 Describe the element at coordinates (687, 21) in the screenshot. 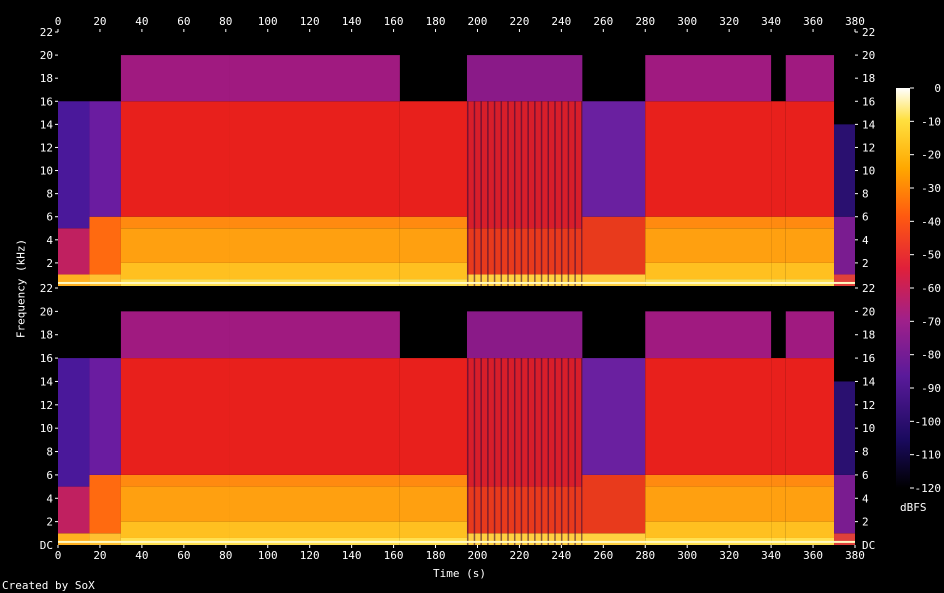

I see `x-tick-label-top: 300` at that location.